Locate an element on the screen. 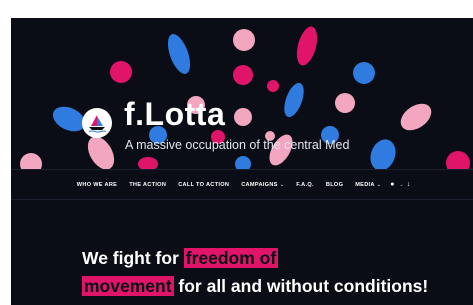  speech-bubble-icon: ● is located at coordinates (392, 184).